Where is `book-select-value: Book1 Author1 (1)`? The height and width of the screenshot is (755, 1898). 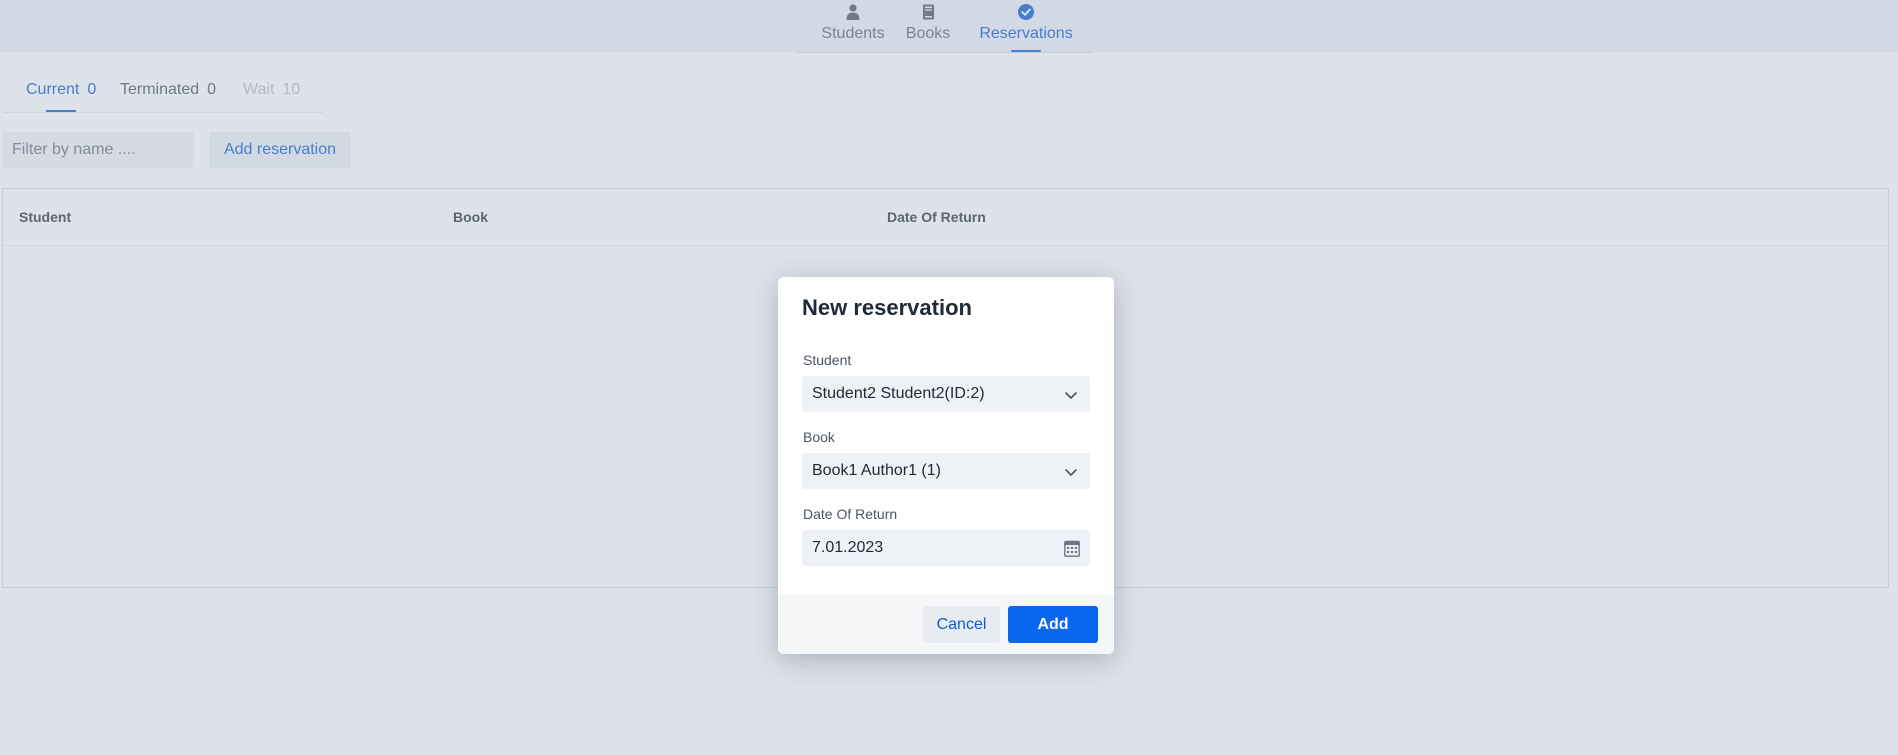
book-select-value: Book1 Author1 (1) is located at coordinates (876, 470).